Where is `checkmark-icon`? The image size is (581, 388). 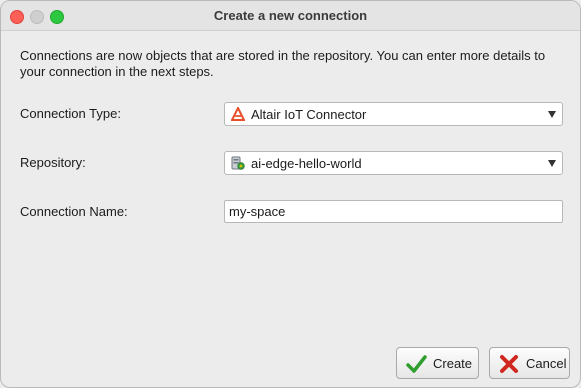 checkmark-icon is located at coordinates (416, 364).